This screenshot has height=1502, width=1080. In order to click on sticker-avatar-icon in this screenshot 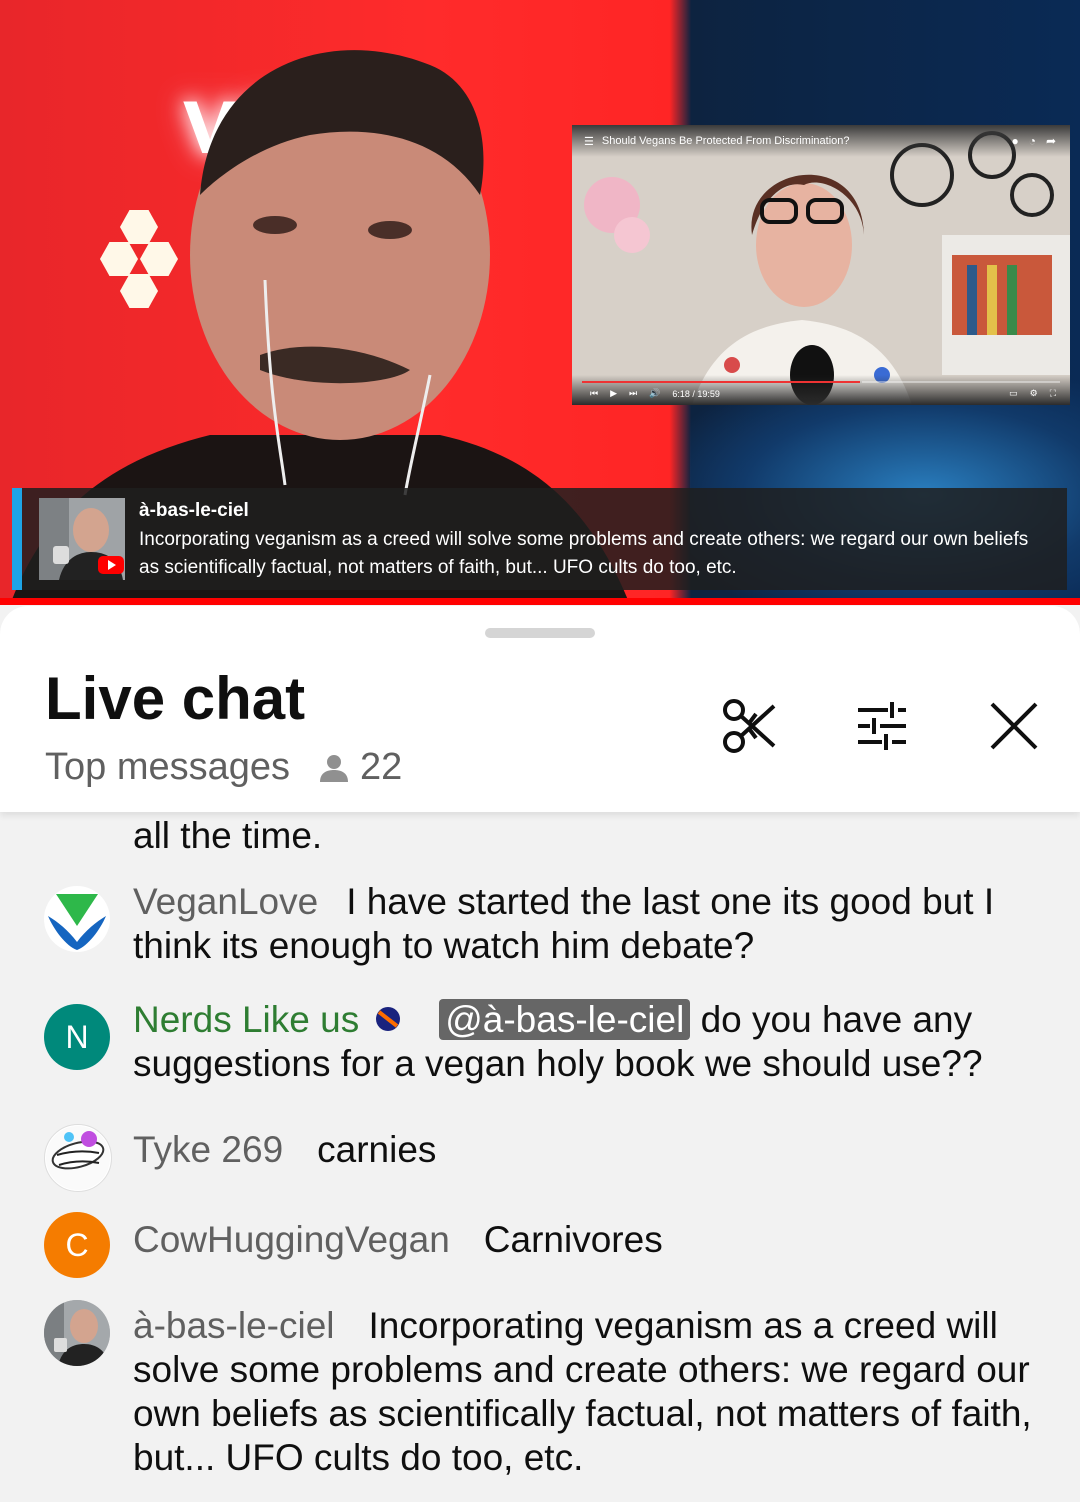, I will do `click(78, 1158)`.